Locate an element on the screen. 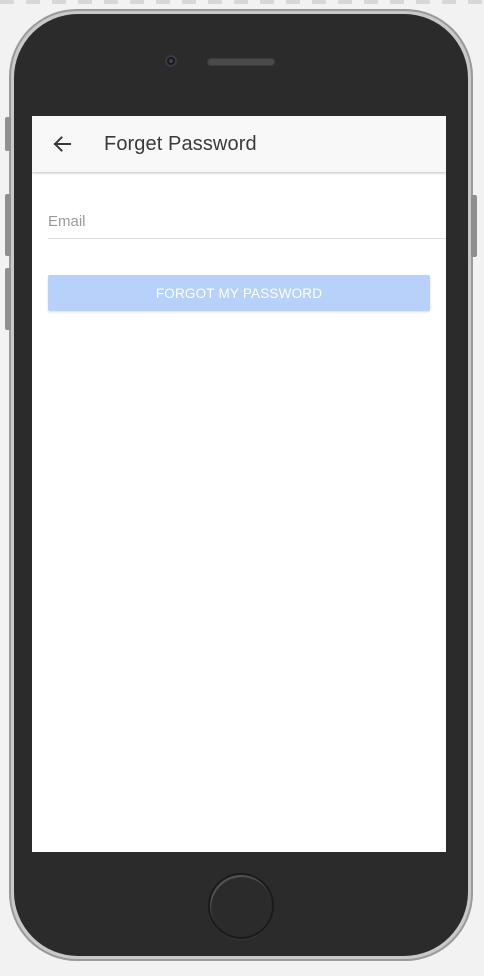 The height and width of the screenshot is (976, 484). arrow-left-icon is located at coordinates (62, 144).